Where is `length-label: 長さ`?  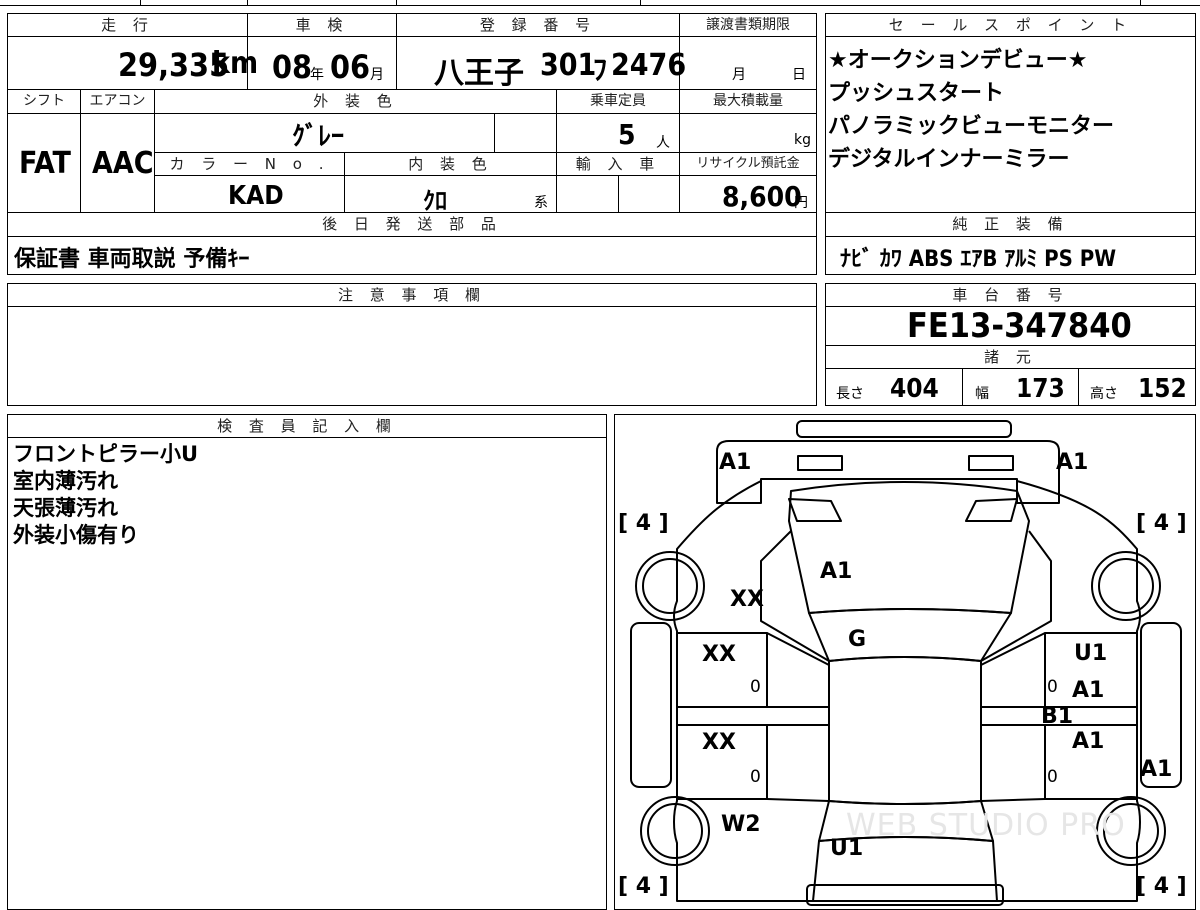
length-label: 長さ is located at coordinates (850, 394).